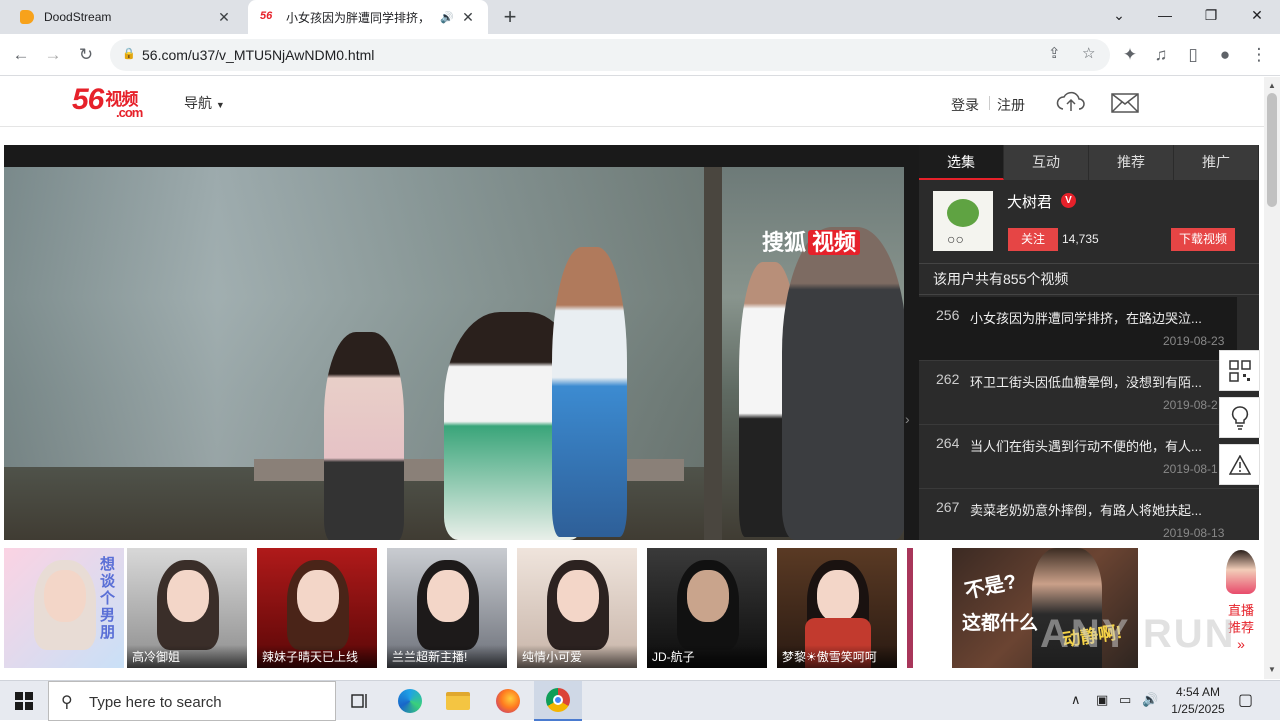 This screenshot has width=1280, height=721. Describe the element at coordinates (447, 656) in the screenshot. I see `thumb-caption: 兰兰超新主播!` at that location.